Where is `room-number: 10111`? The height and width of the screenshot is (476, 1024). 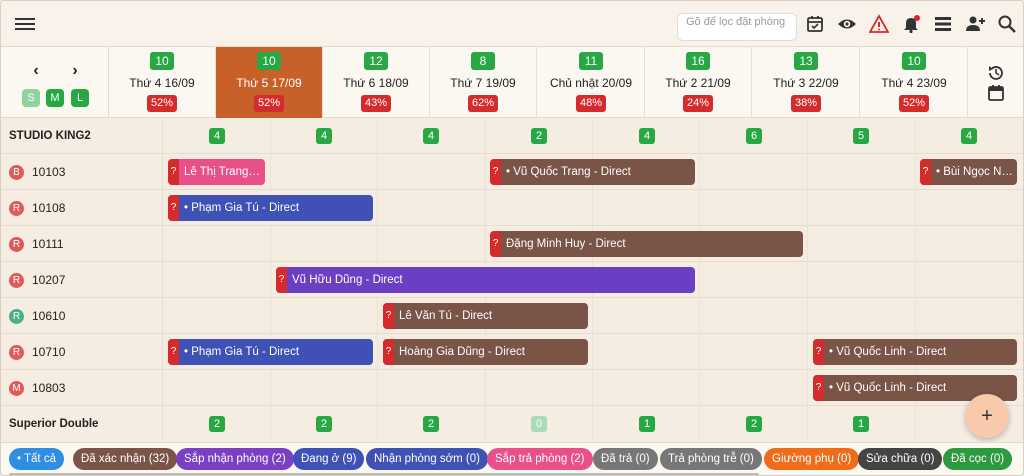
room-number: 10111 is located at coordinates (48, 244).